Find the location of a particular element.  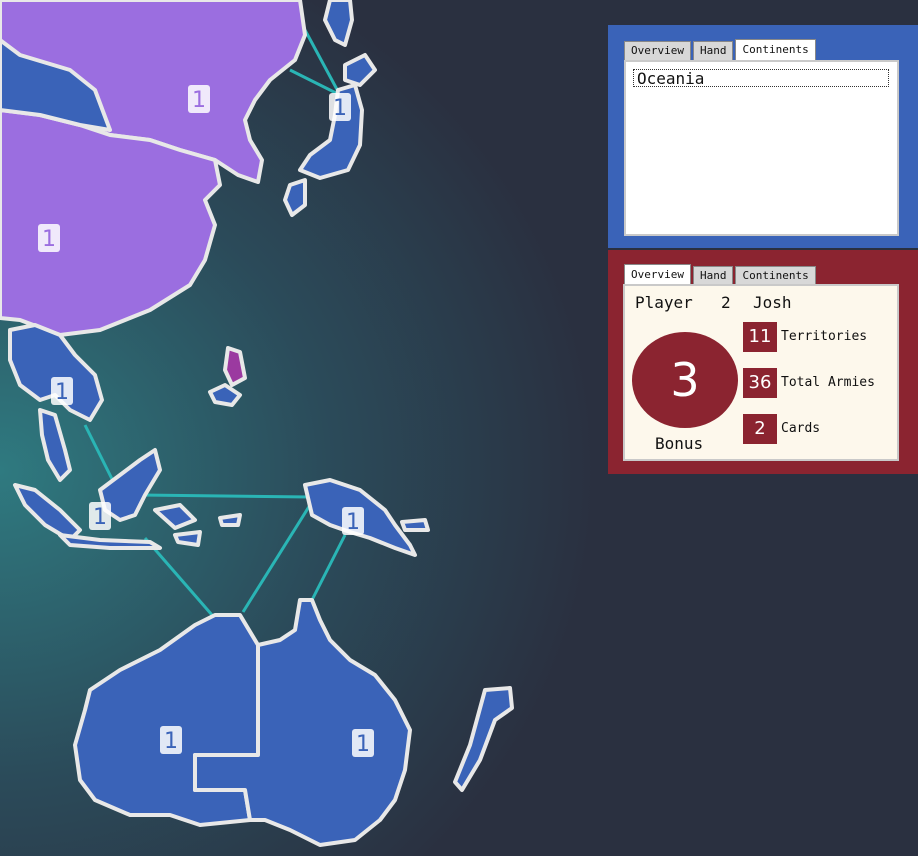

army-badge-china: 1 is located at coordinates (49, 238).